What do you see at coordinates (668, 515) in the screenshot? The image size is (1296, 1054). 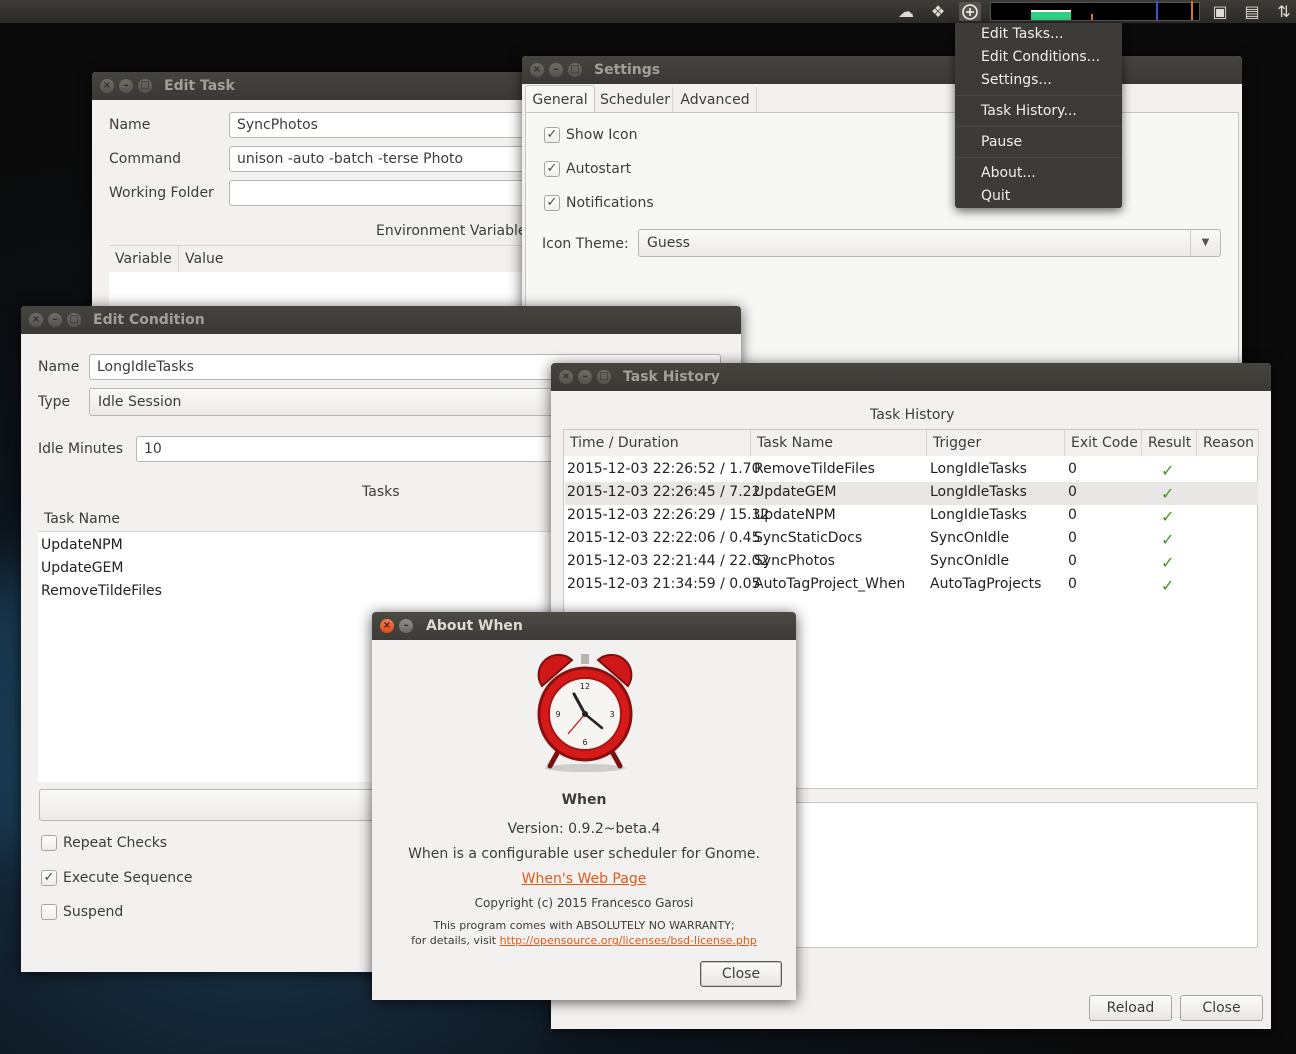 I see `time-cell: 2015-12-03 22:26:29 / 15.32` at bounding box center [668, 515].